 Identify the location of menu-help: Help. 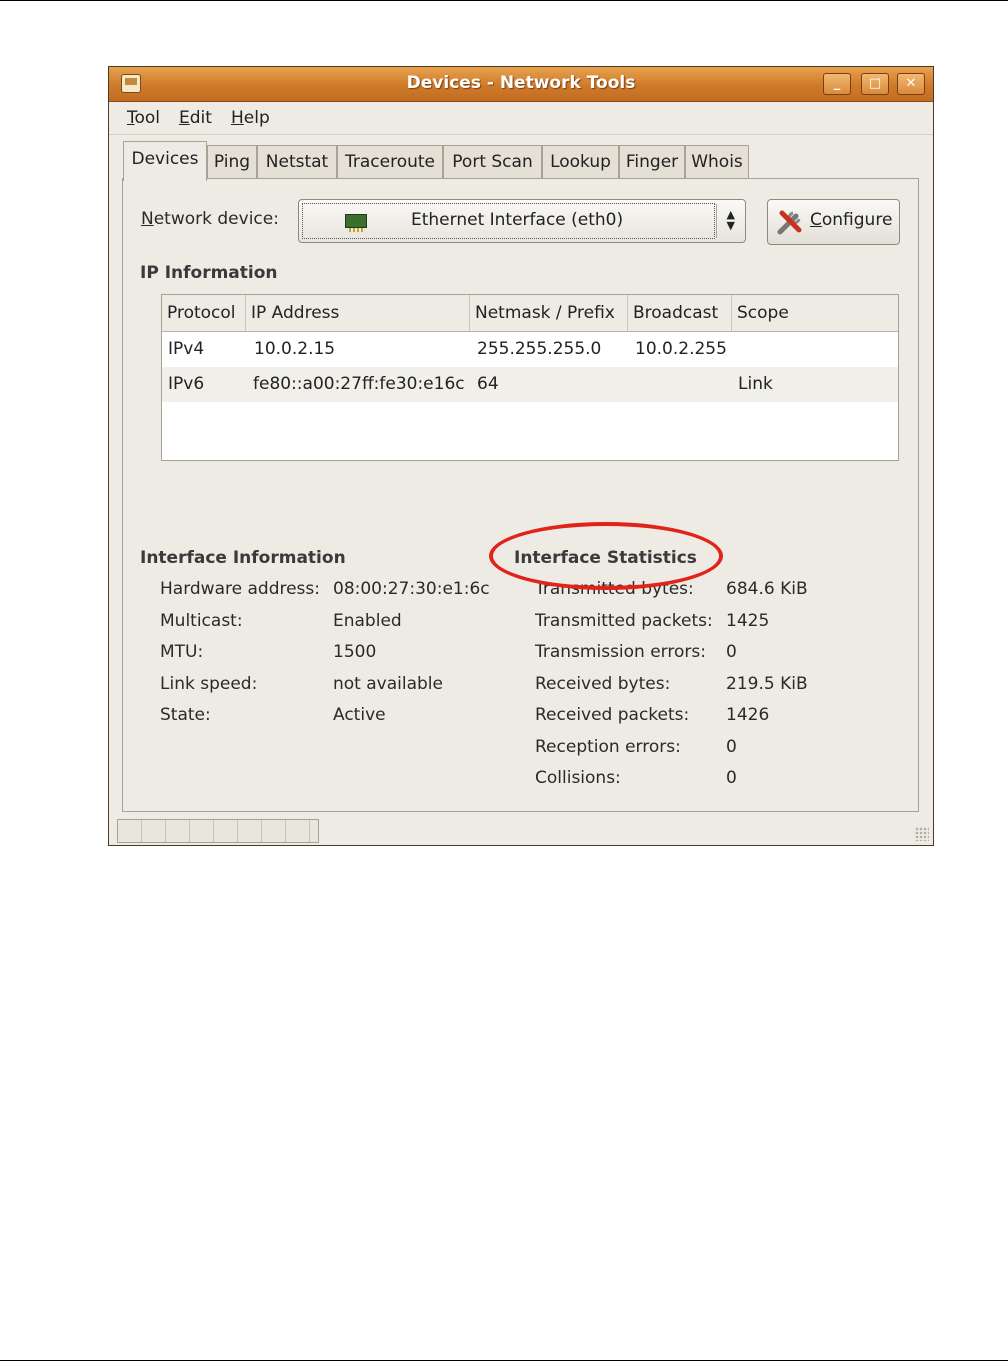
(250, 118).